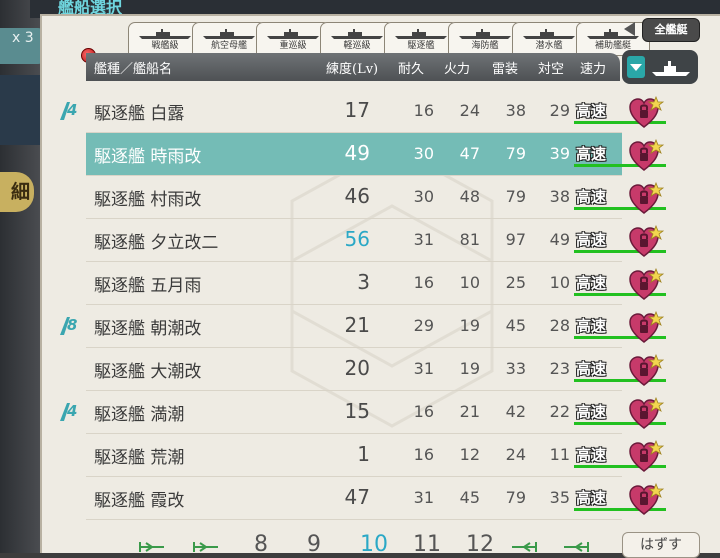 The width and height of the screenshot is (720, 558). I want to click on column-header: 艦種／艦船名 練度(Lv) 耐久 火力 雷装 対空 速力, so click(353, 67).